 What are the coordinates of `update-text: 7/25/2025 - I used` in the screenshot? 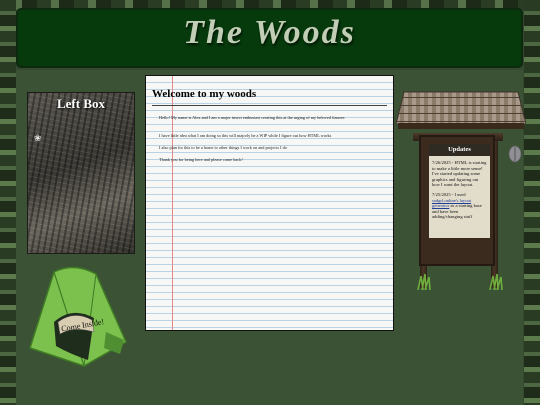 It's located at (449, 194).